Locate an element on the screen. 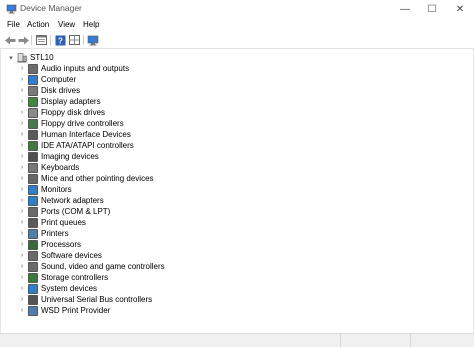 The height and width of the screenshot is (347, 474). device-category-label: Human Interface Devices is located at coordinates (86, 134).